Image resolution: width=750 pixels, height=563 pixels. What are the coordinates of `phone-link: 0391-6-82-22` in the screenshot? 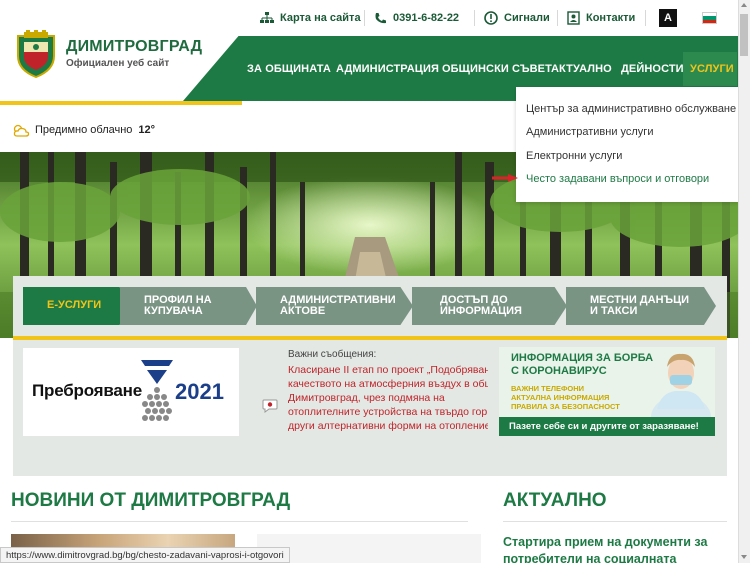 It's located at (416, 18).